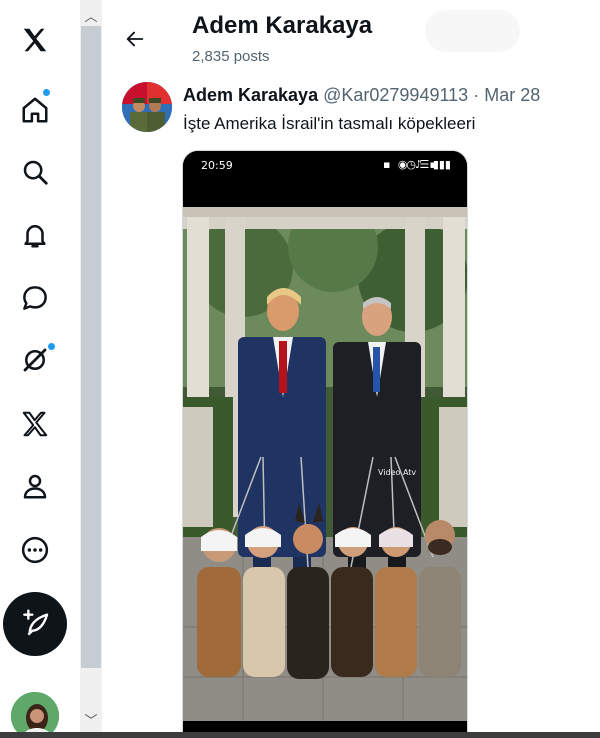  Describe the element at coordinates (35, 40) in the screenshot. I see `x-logo-icon` at that location.